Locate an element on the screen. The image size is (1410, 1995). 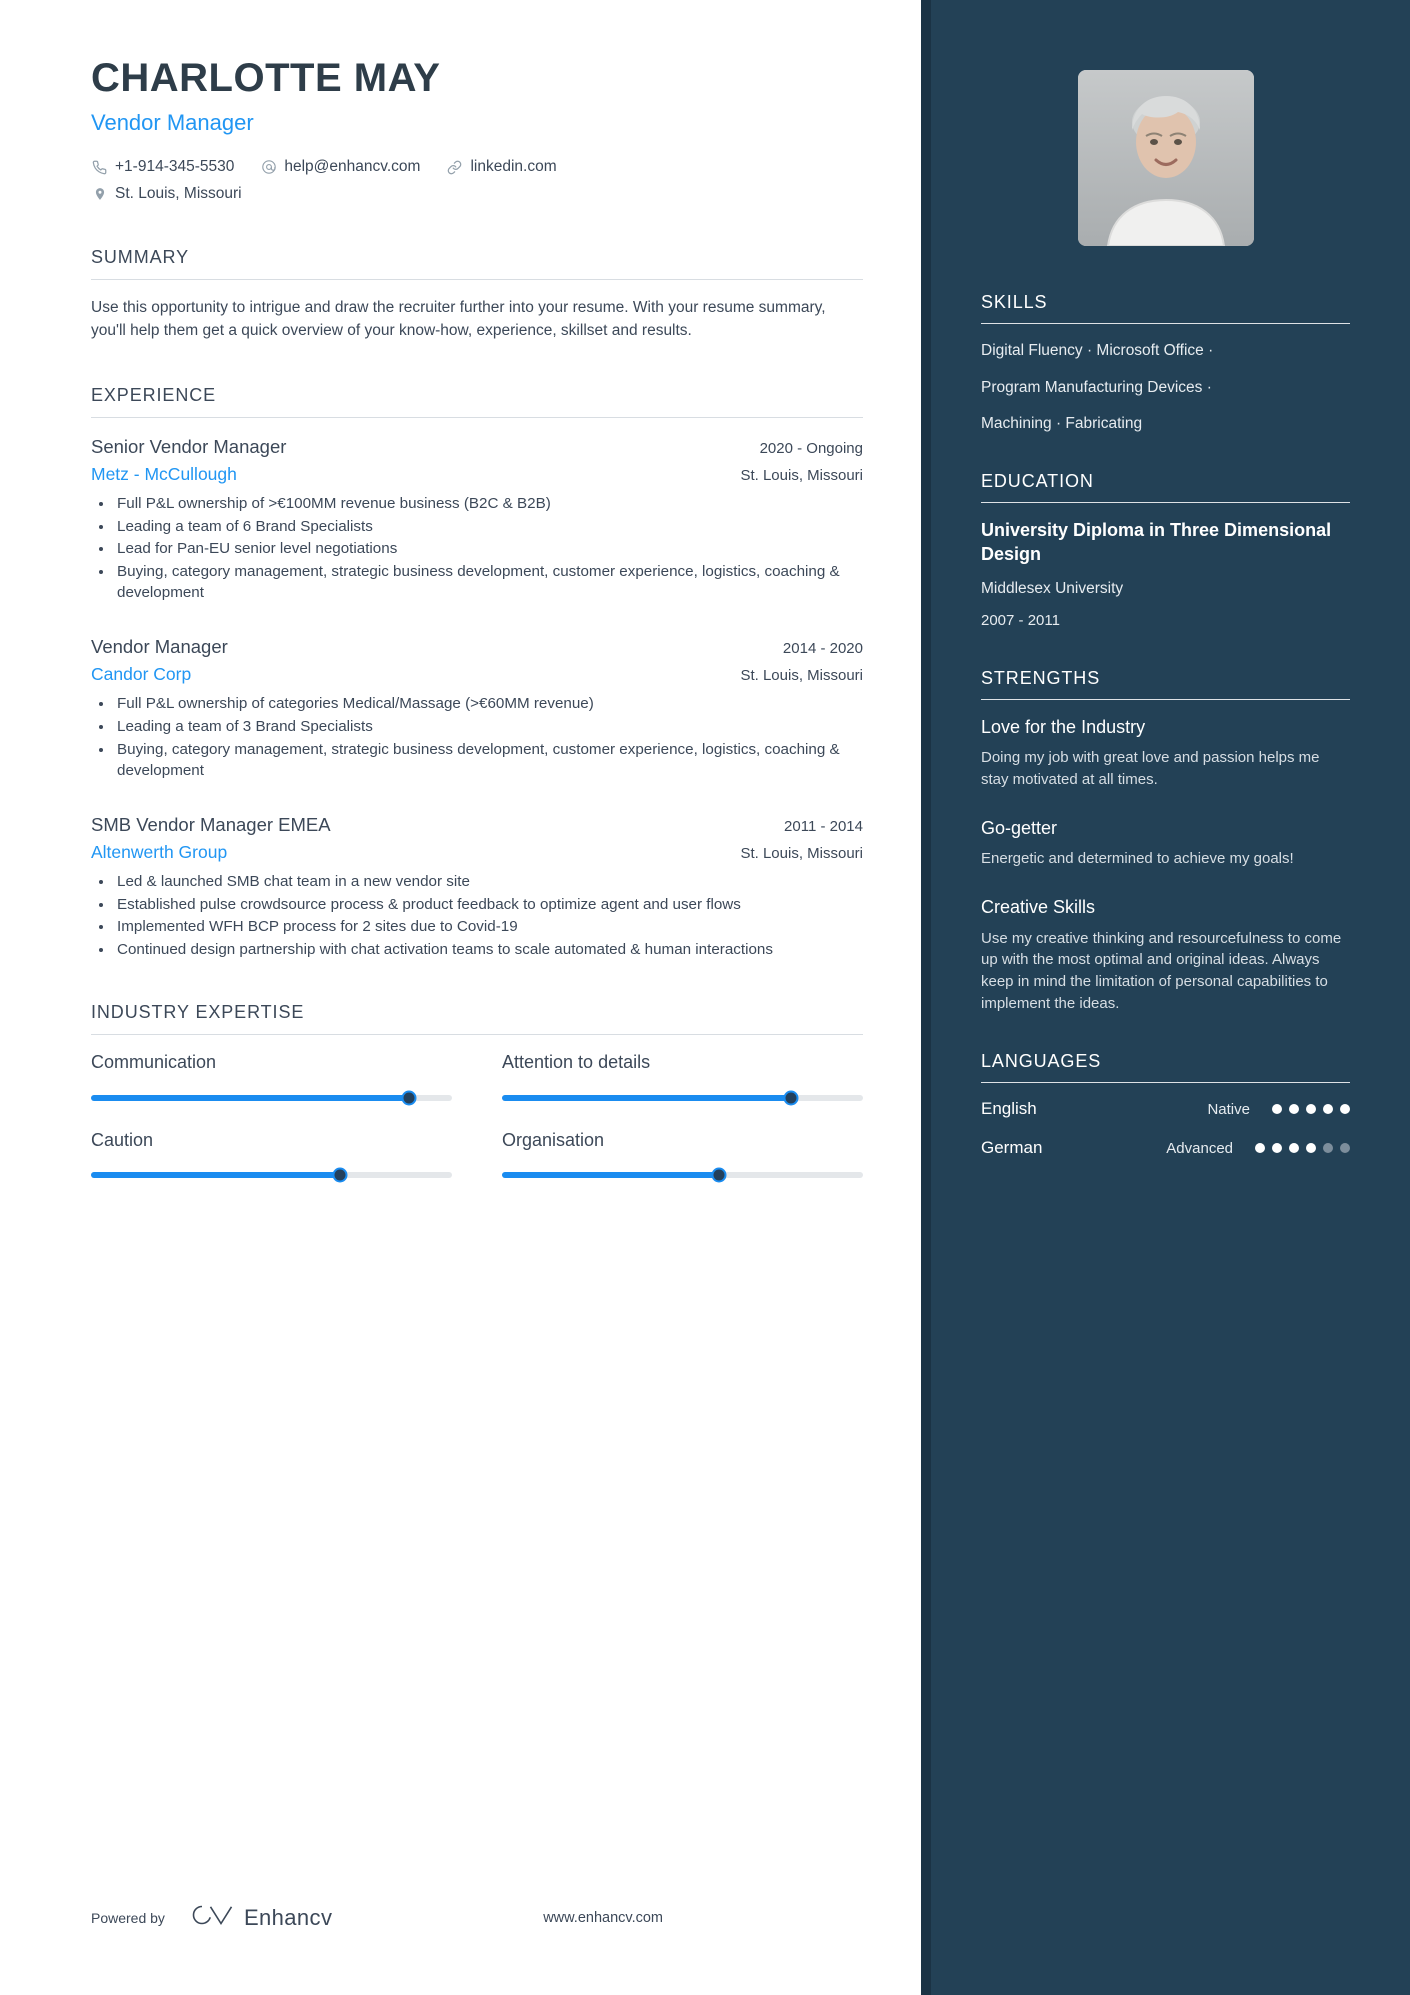
experience-dates: 2011 - 2014 is located at coordinates (823, 826).